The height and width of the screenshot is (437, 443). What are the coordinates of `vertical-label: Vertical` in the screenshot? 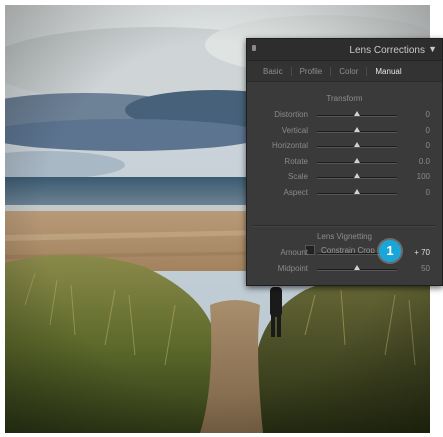 It's located at (294, 130).